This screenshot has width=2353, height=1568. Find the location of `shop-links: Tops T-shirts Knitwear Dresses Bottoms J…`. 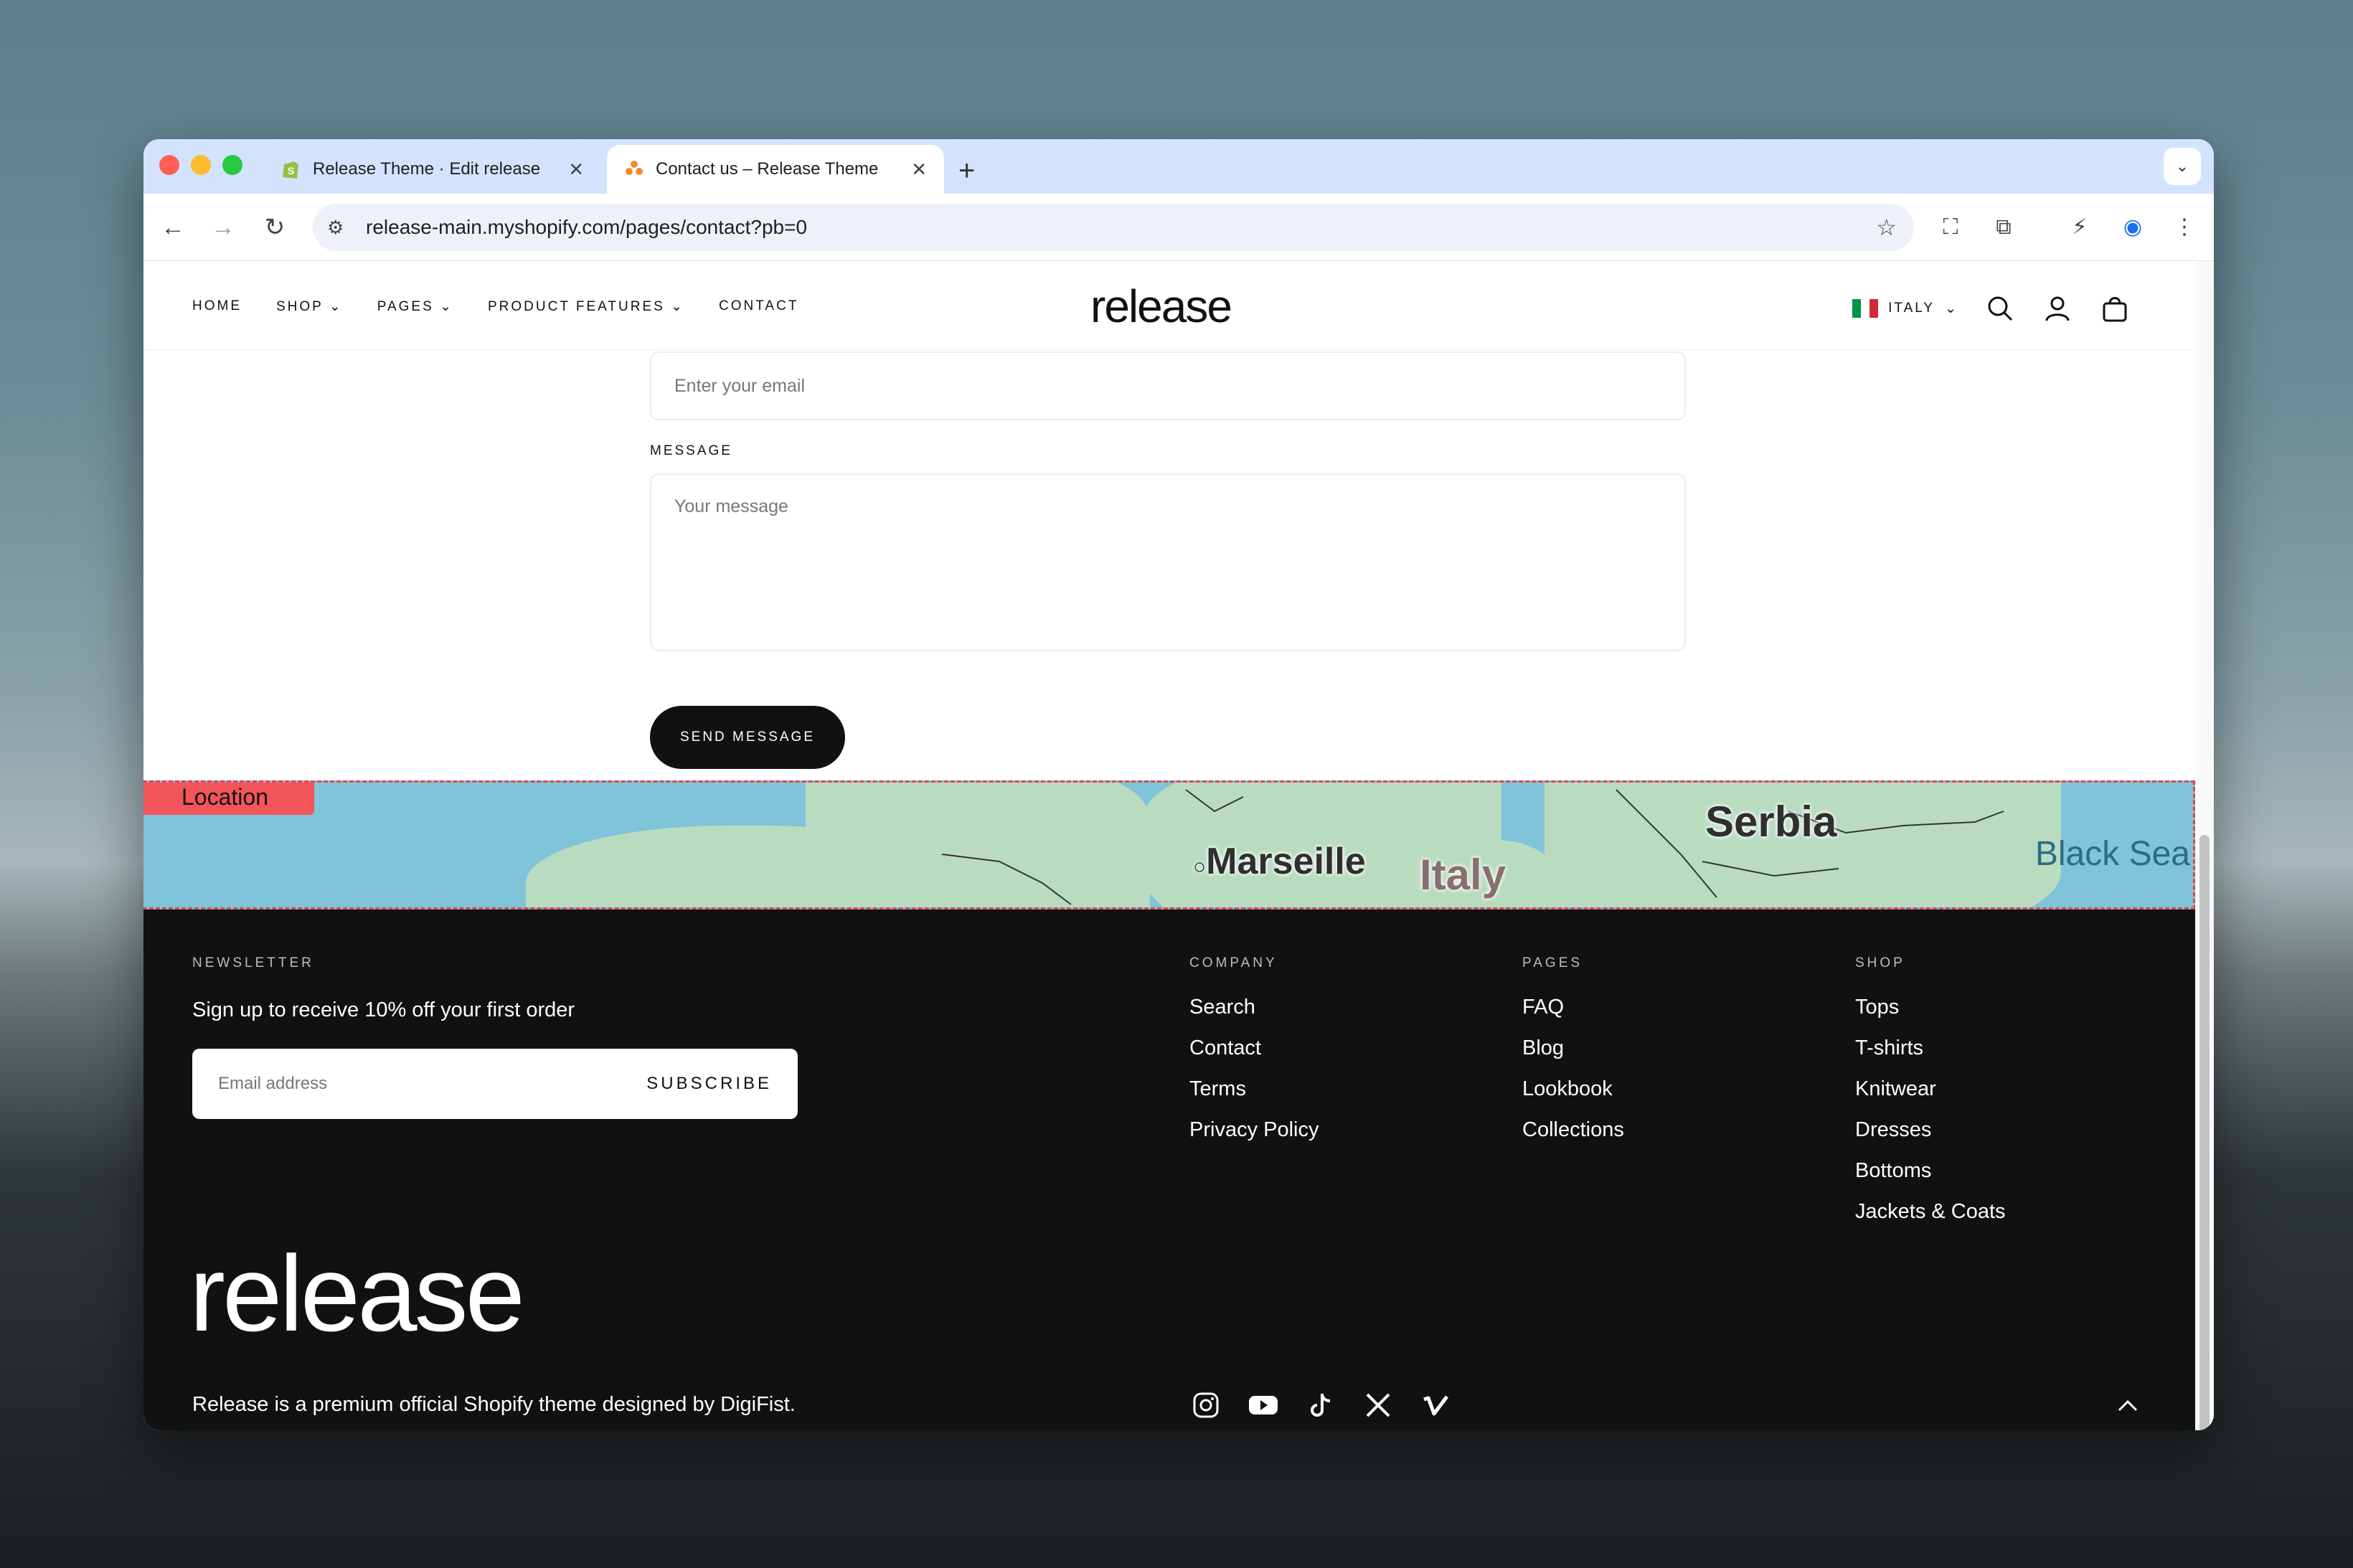

shop-links: Tops T-shirts Knitwear Dresses Bottoms J… is located at coordinates (1930, 1119).